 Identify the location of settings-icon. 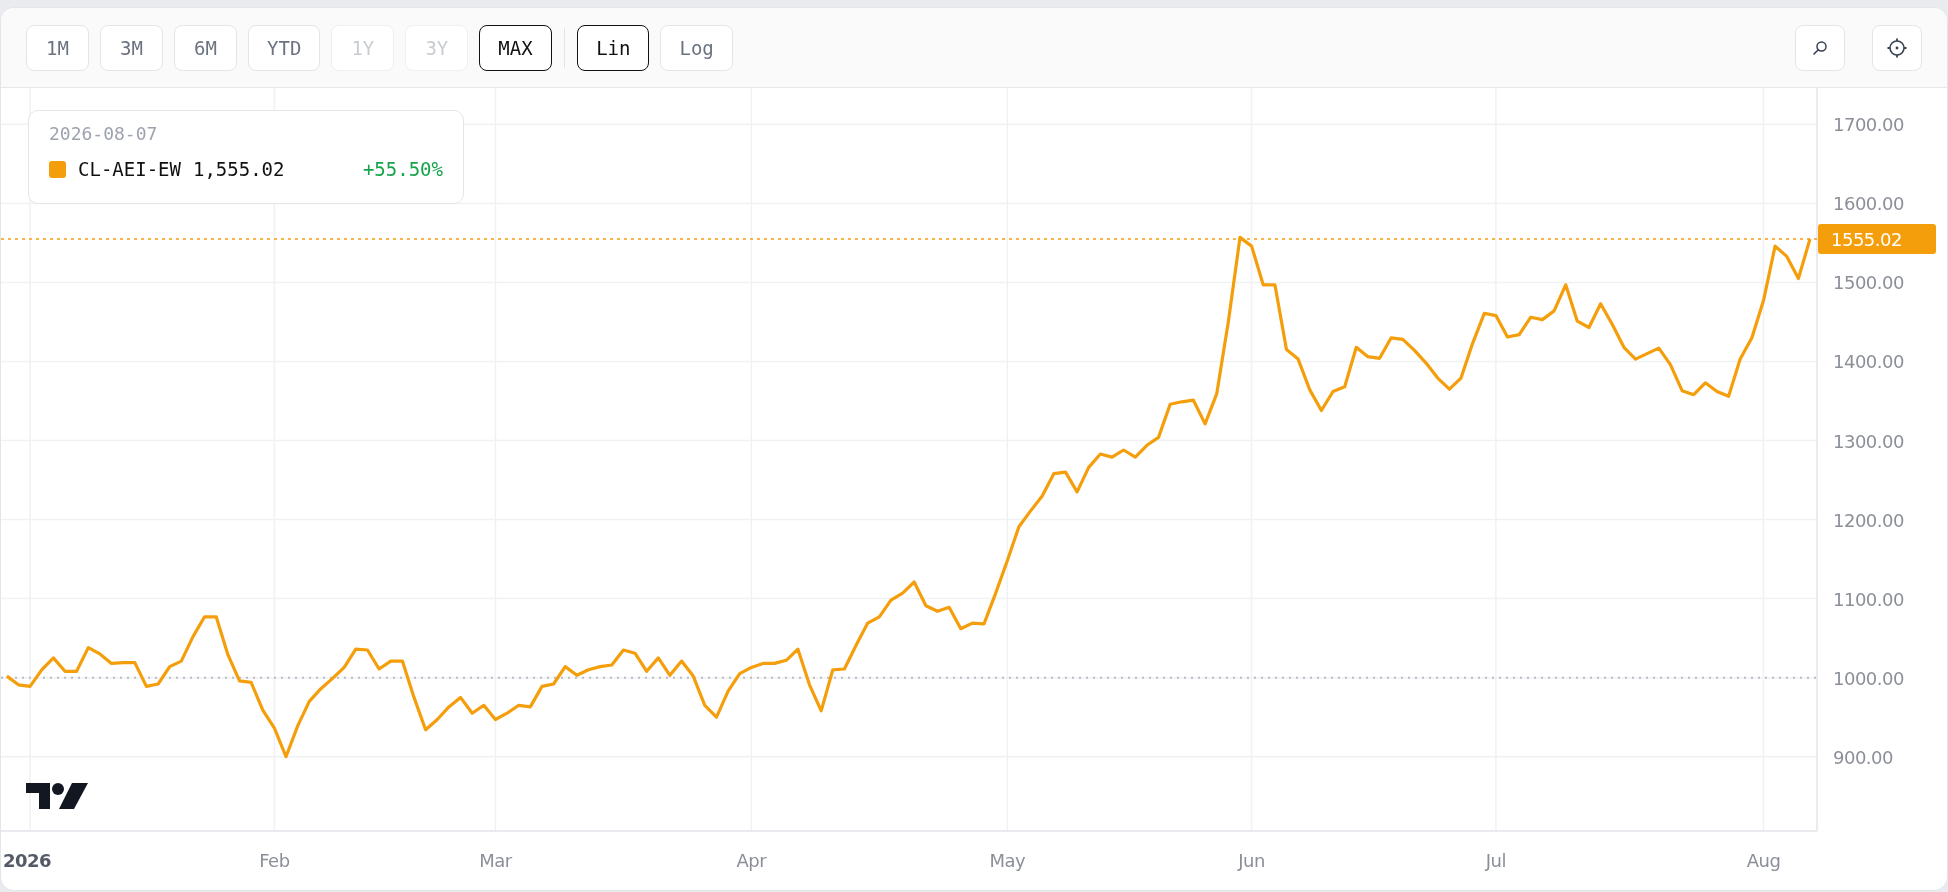
(1897, 47).